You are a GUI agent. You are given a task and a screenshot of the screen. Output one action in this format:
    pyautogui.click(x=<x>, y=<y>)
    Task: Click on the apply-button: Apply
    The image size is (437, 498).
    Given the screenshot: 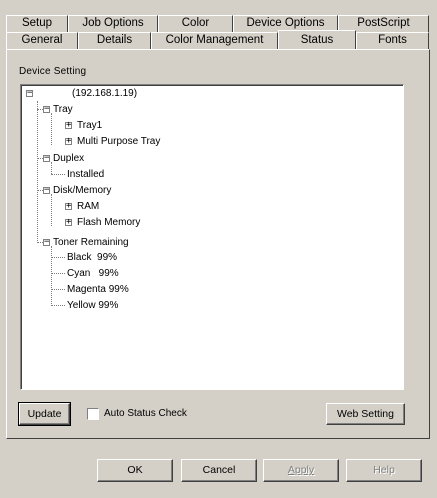 What is the action you would take?
    pyautogui.click(x=301, y=470)
    